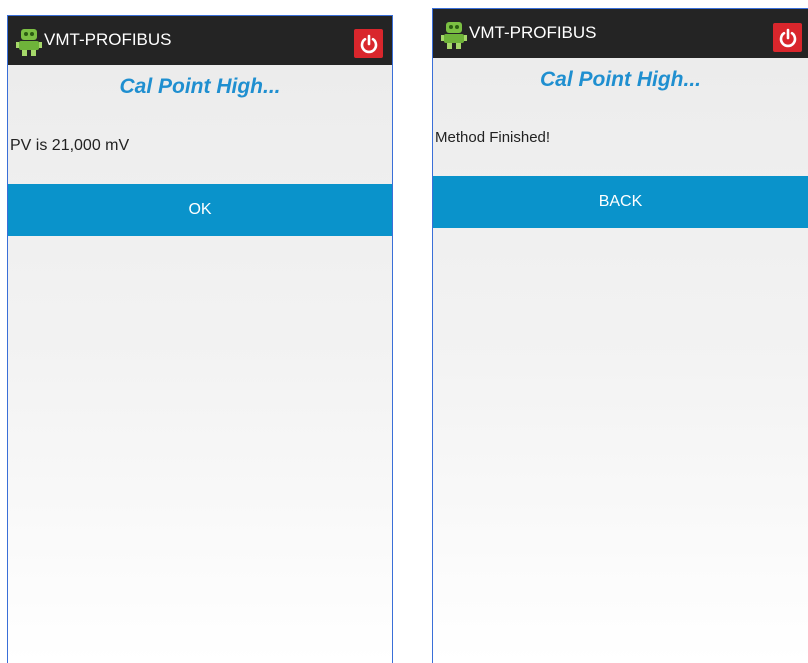 This screenshot has height=663, width=808. What do you see at coordinates (70, 145) in the screenshot?
I see `status-message: PV is 21,000 mV` at bounding box center [70, 145].